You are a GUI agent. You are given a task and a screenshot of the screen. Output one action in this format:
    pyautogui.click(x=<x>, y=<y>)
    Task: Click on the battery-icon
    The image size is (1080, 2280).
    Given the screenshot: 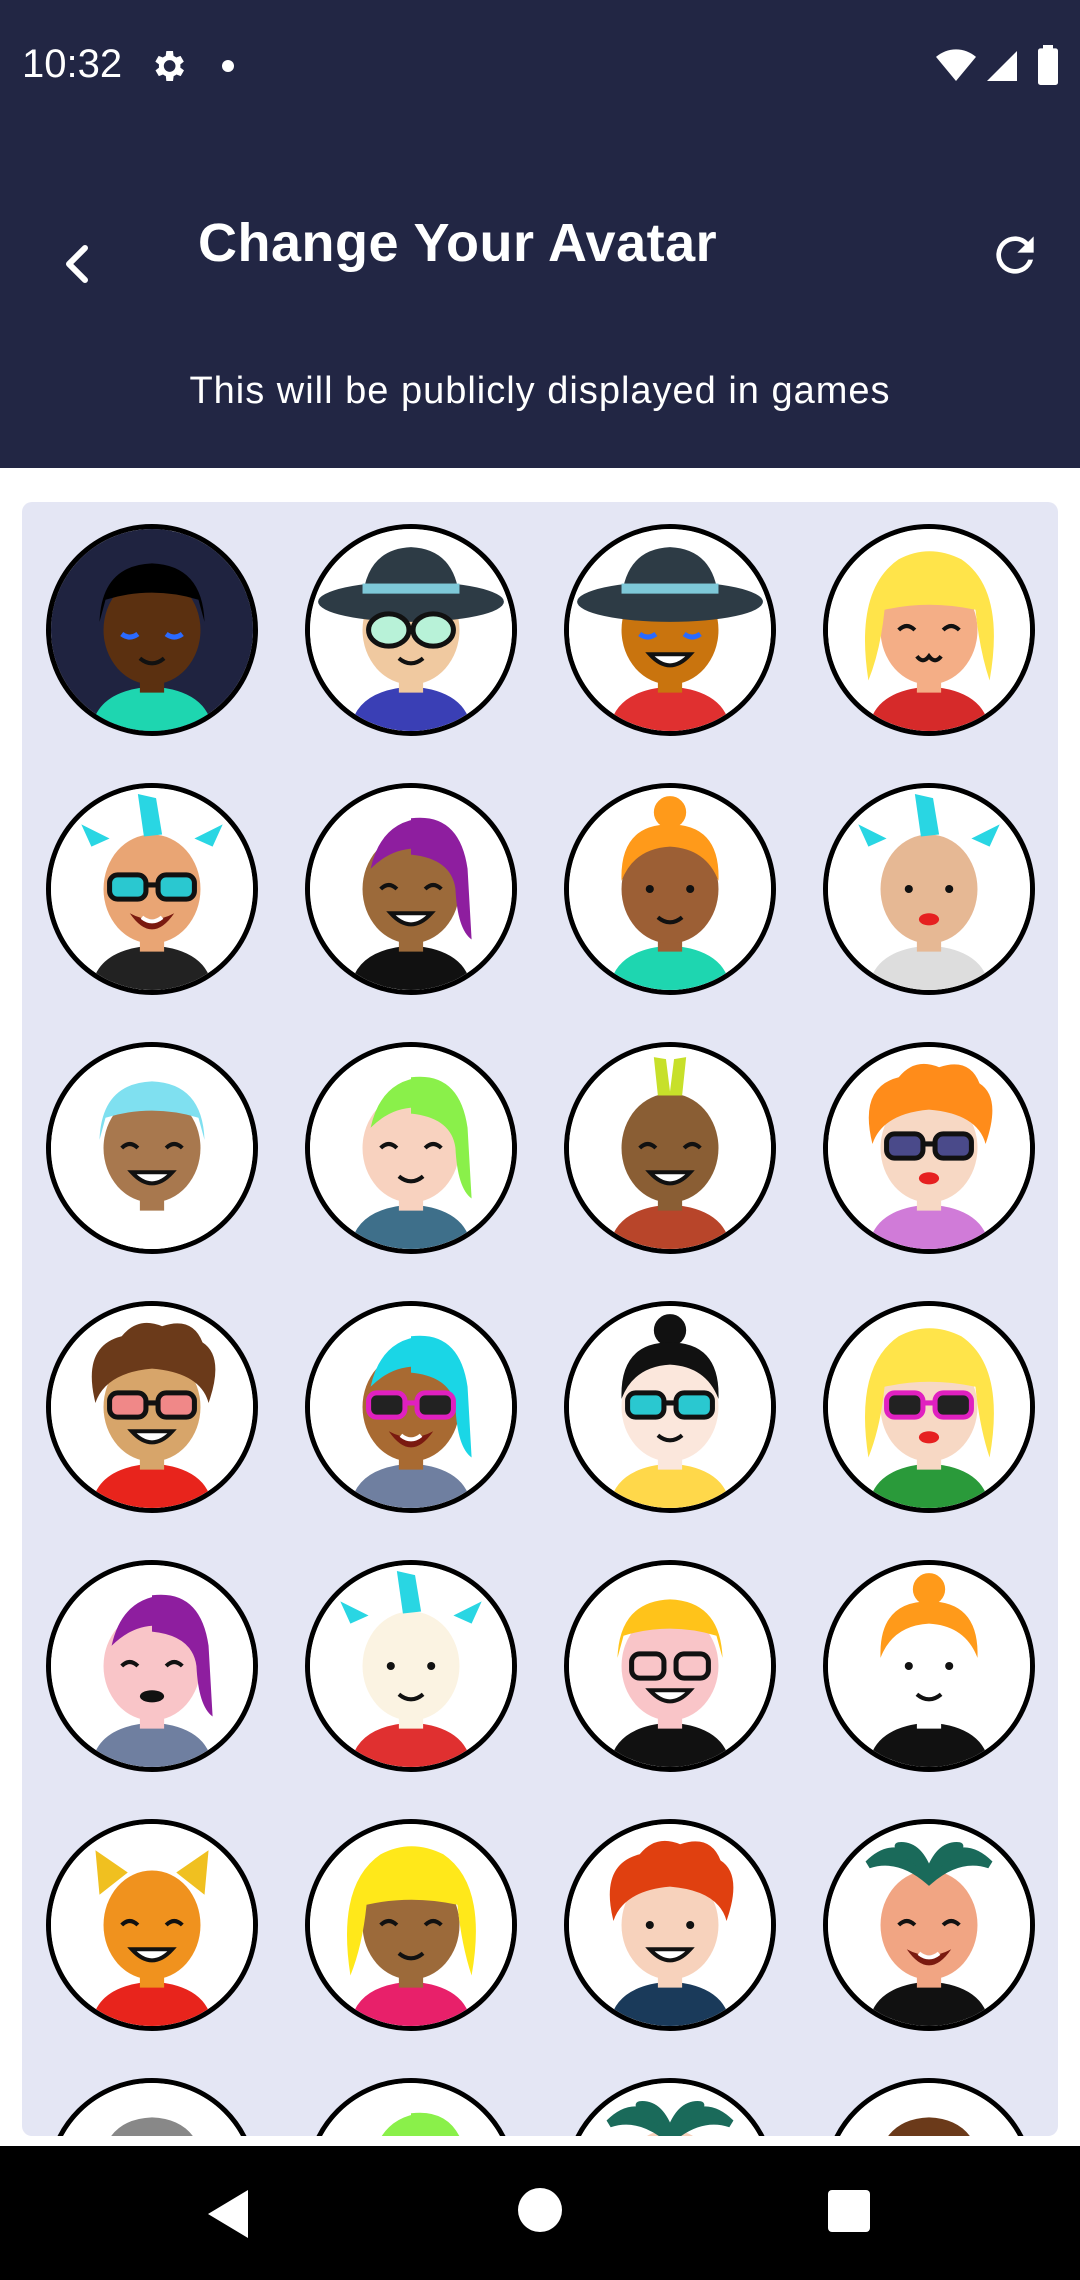 What is the action you would take?
    pyautogui.click(x=1048, y=65)
    